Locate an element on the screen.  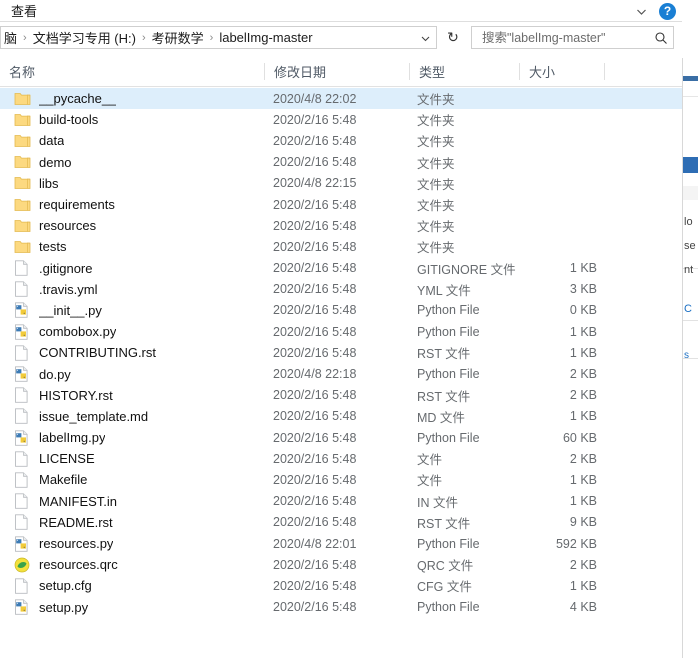
file-name-cell: __init__.py is located at coordinates (132, 310).